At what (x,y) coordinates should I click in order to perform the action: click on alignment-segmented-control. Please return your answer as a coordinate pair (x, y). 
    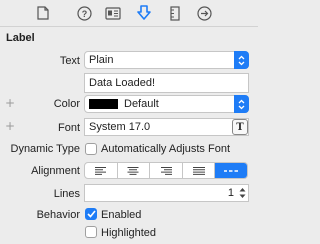
    Looking at the image, I should click on (166, 170).